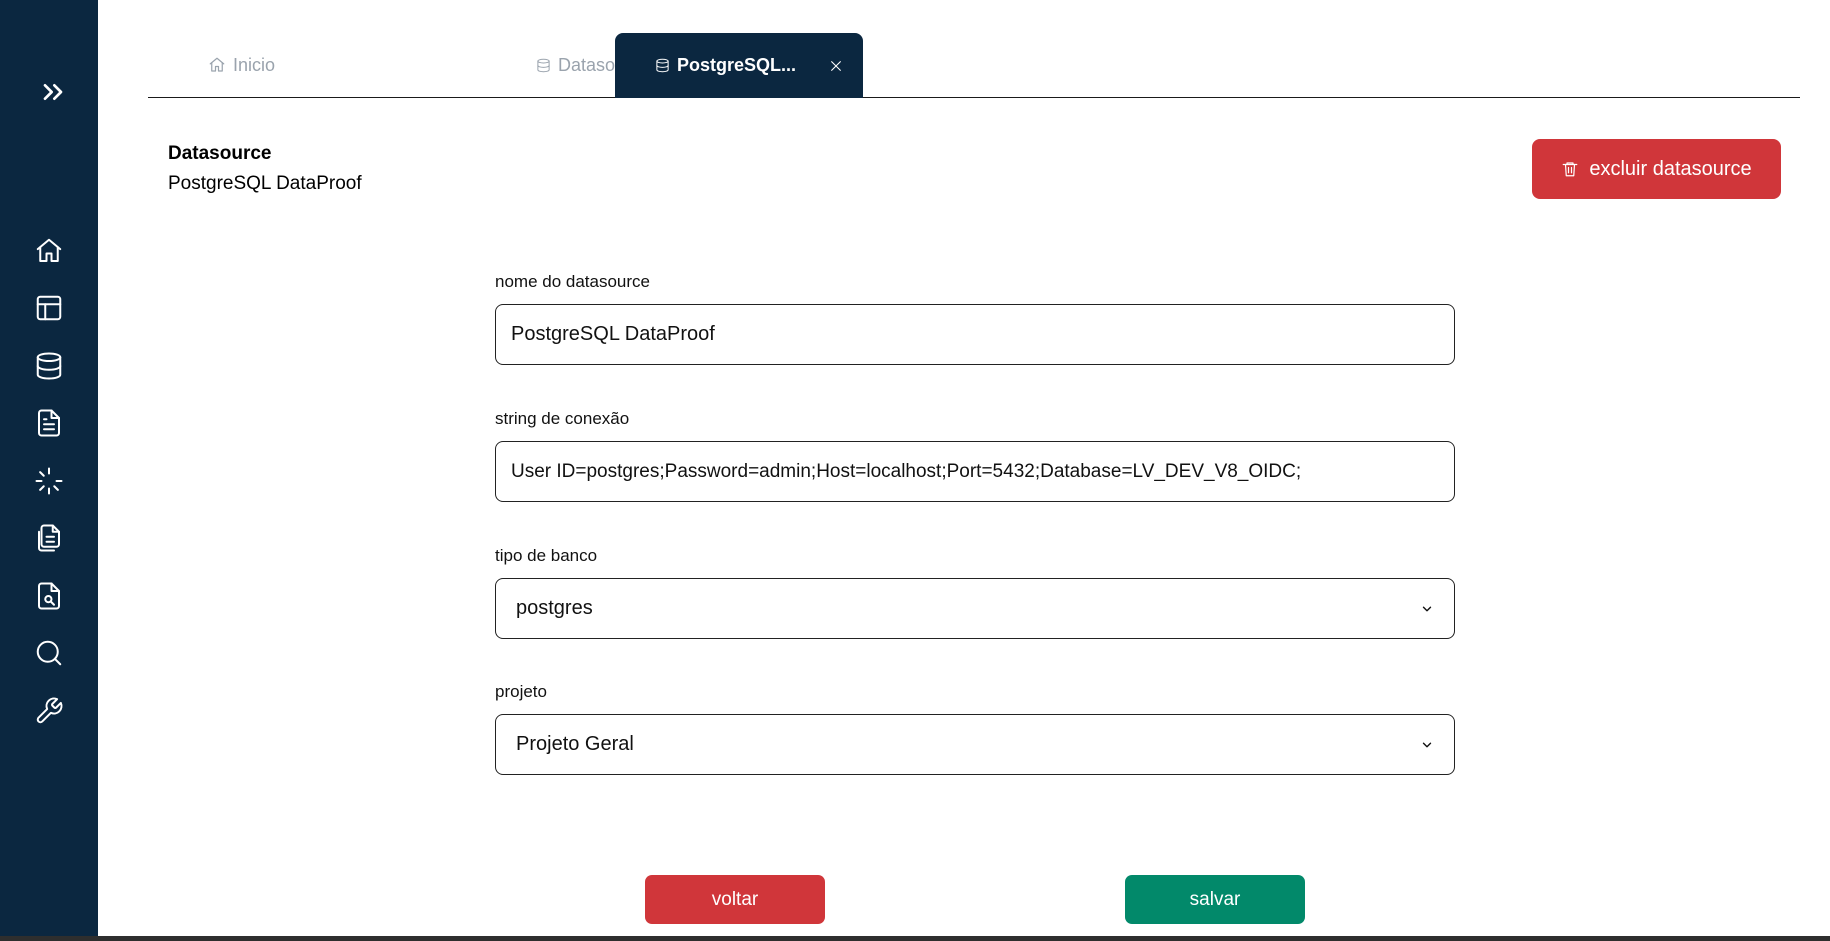  What do you see at coordinates (521, 691) in the screenshot?
I see `project-label: projeto` at bounding box center [521, 691].